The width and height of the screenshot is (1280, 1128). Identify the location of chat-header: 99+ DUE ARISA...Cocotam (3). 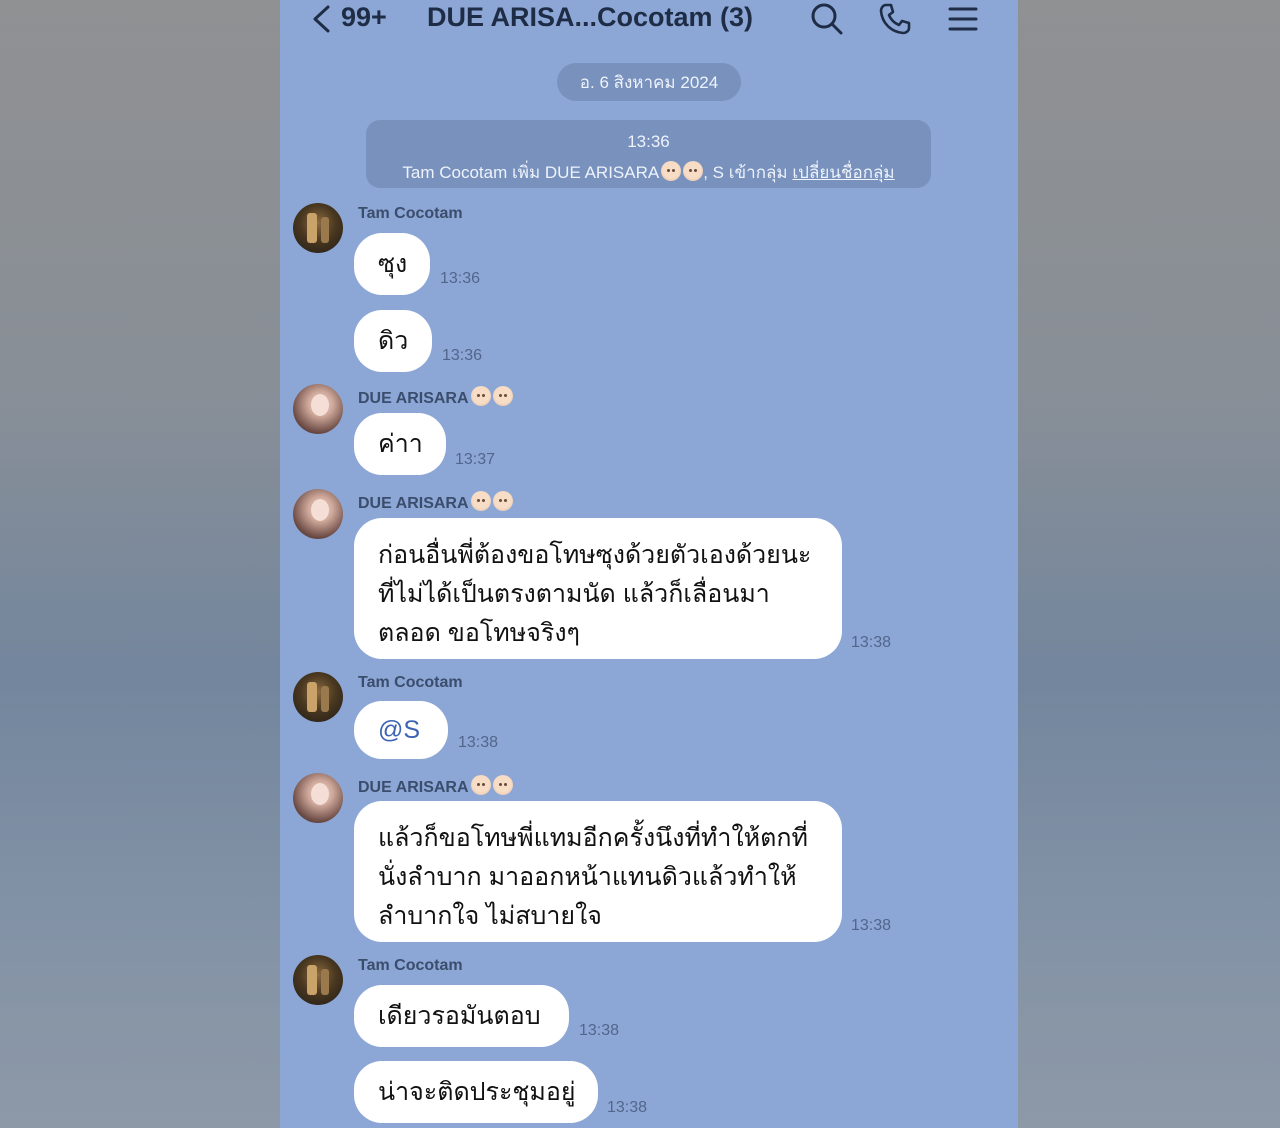
(649, 22).